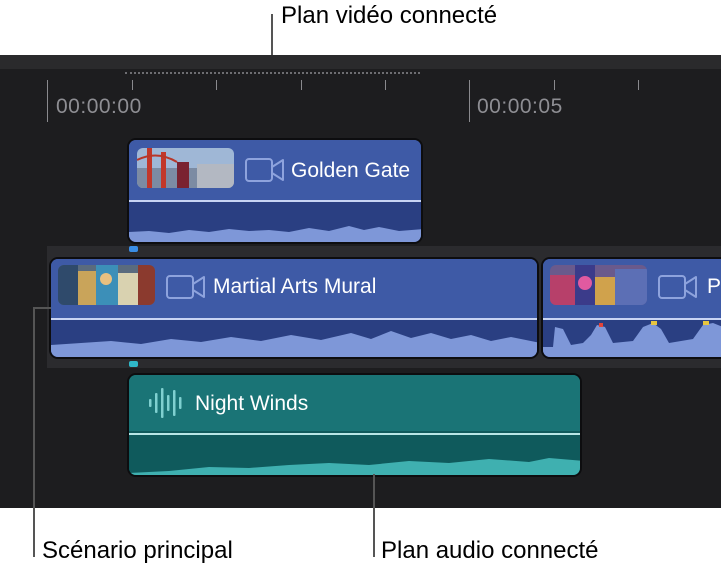 The image size is (721, 577). Describe the element at coordinates (389, 15) in the screenshot. I see `callout-connected-video-label: Plan vidéo connecté` at that location.